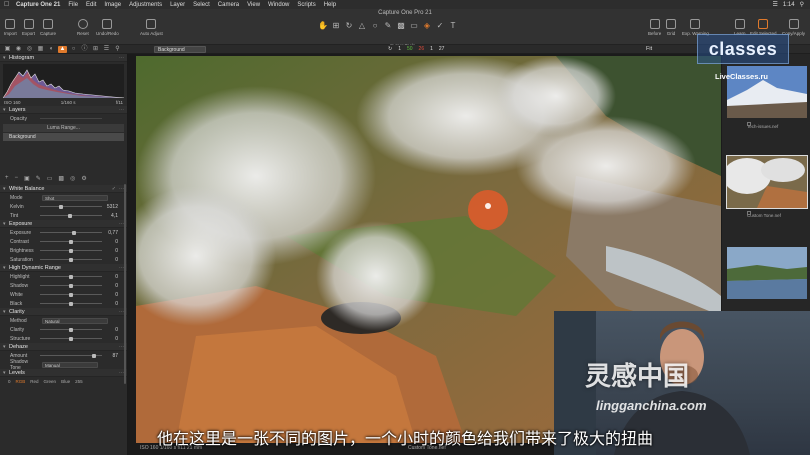  What do you see at coordinates (151, 27) in the screenshot?
I see `auto-adjust-button: Auto Adjust` at bounding box center [151, 27].